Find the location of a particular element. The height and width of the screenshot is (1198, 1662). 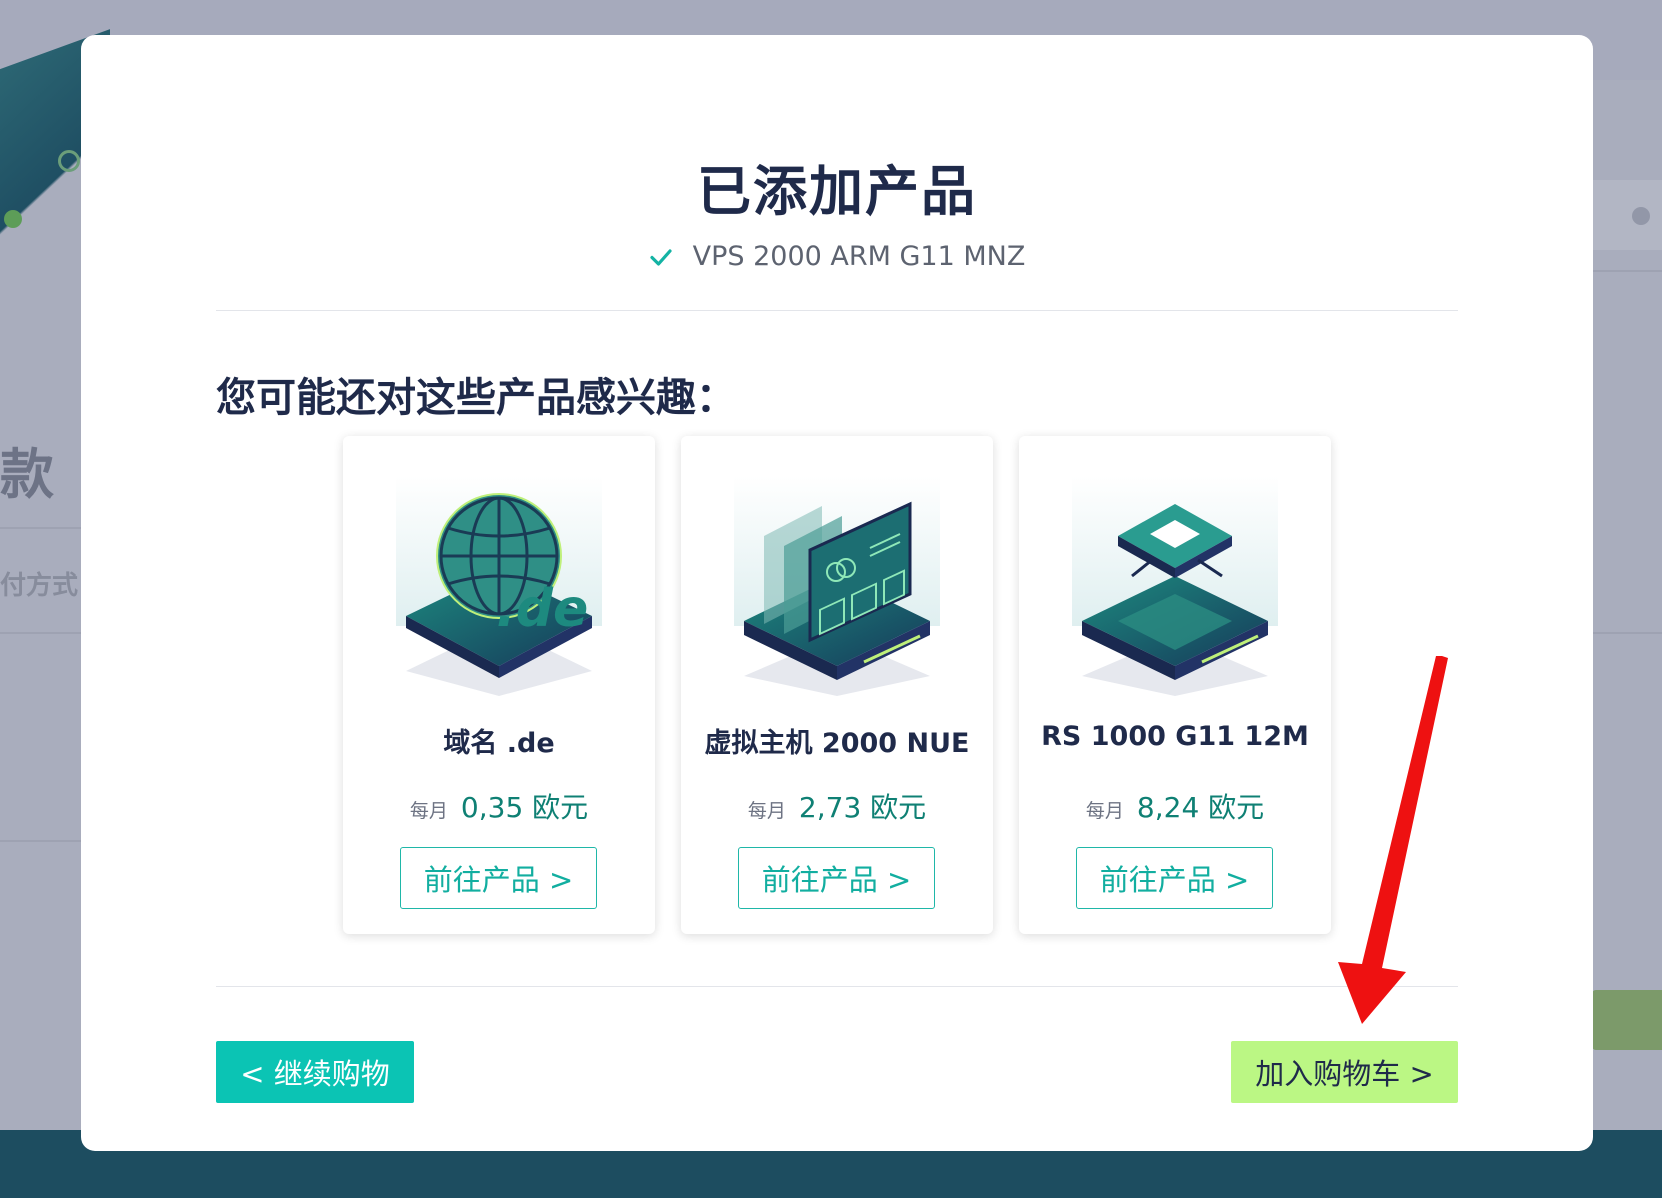

price-value: 8,24 欧元 is located at coordinates (1200, 807).